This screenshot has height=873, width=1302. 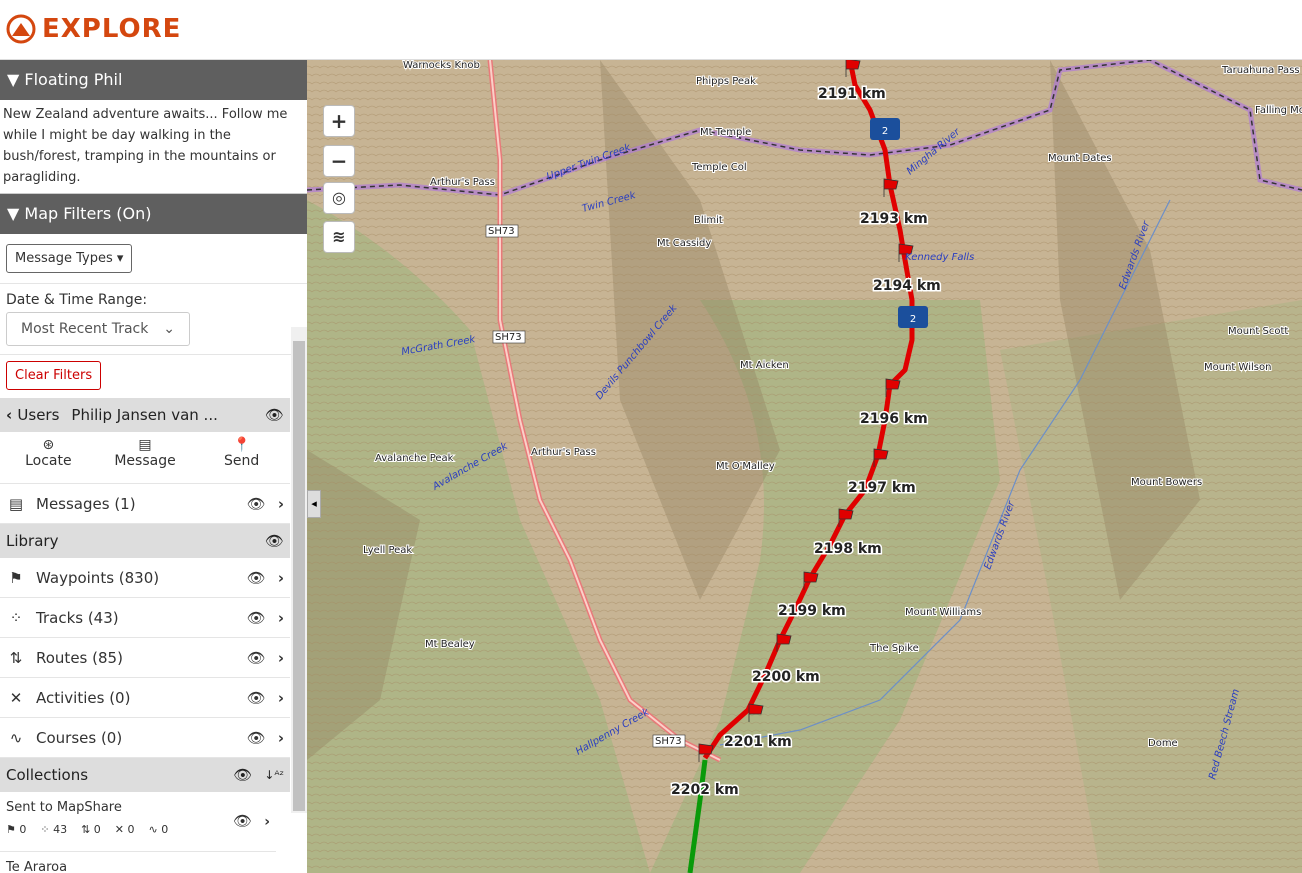 I want to click on km-label: 2194 km, so click(x=907, y=286).